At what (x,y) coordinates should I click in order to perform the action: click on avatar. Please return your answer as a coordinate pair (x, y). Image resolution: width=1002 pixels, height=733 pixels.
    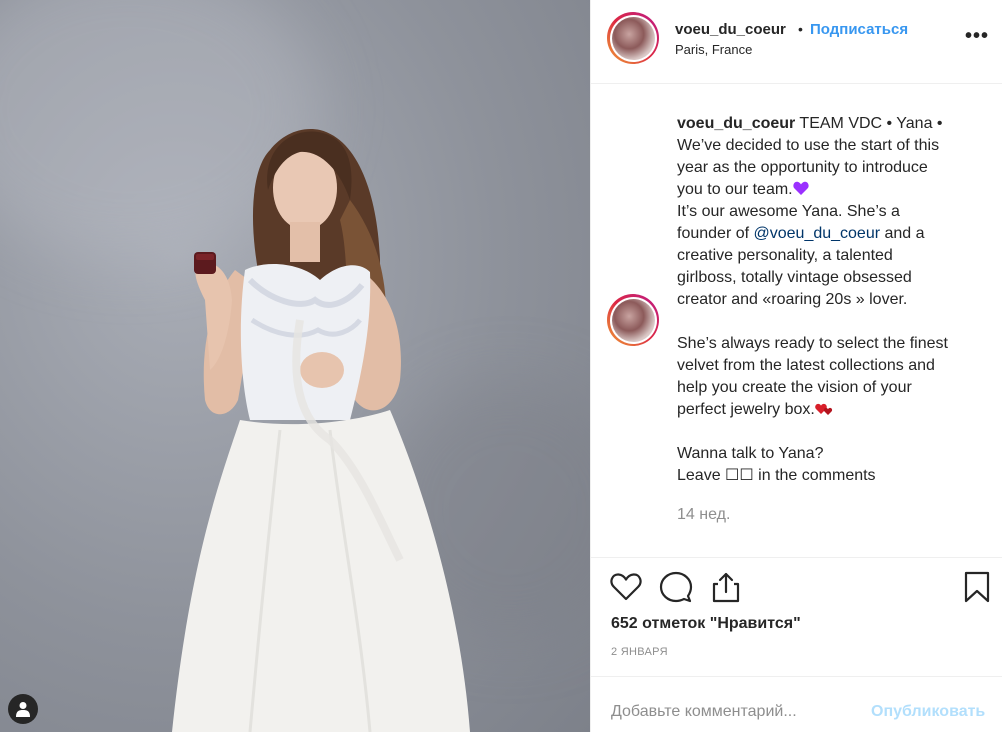
    Looking at the image, I should click on (633, 38).